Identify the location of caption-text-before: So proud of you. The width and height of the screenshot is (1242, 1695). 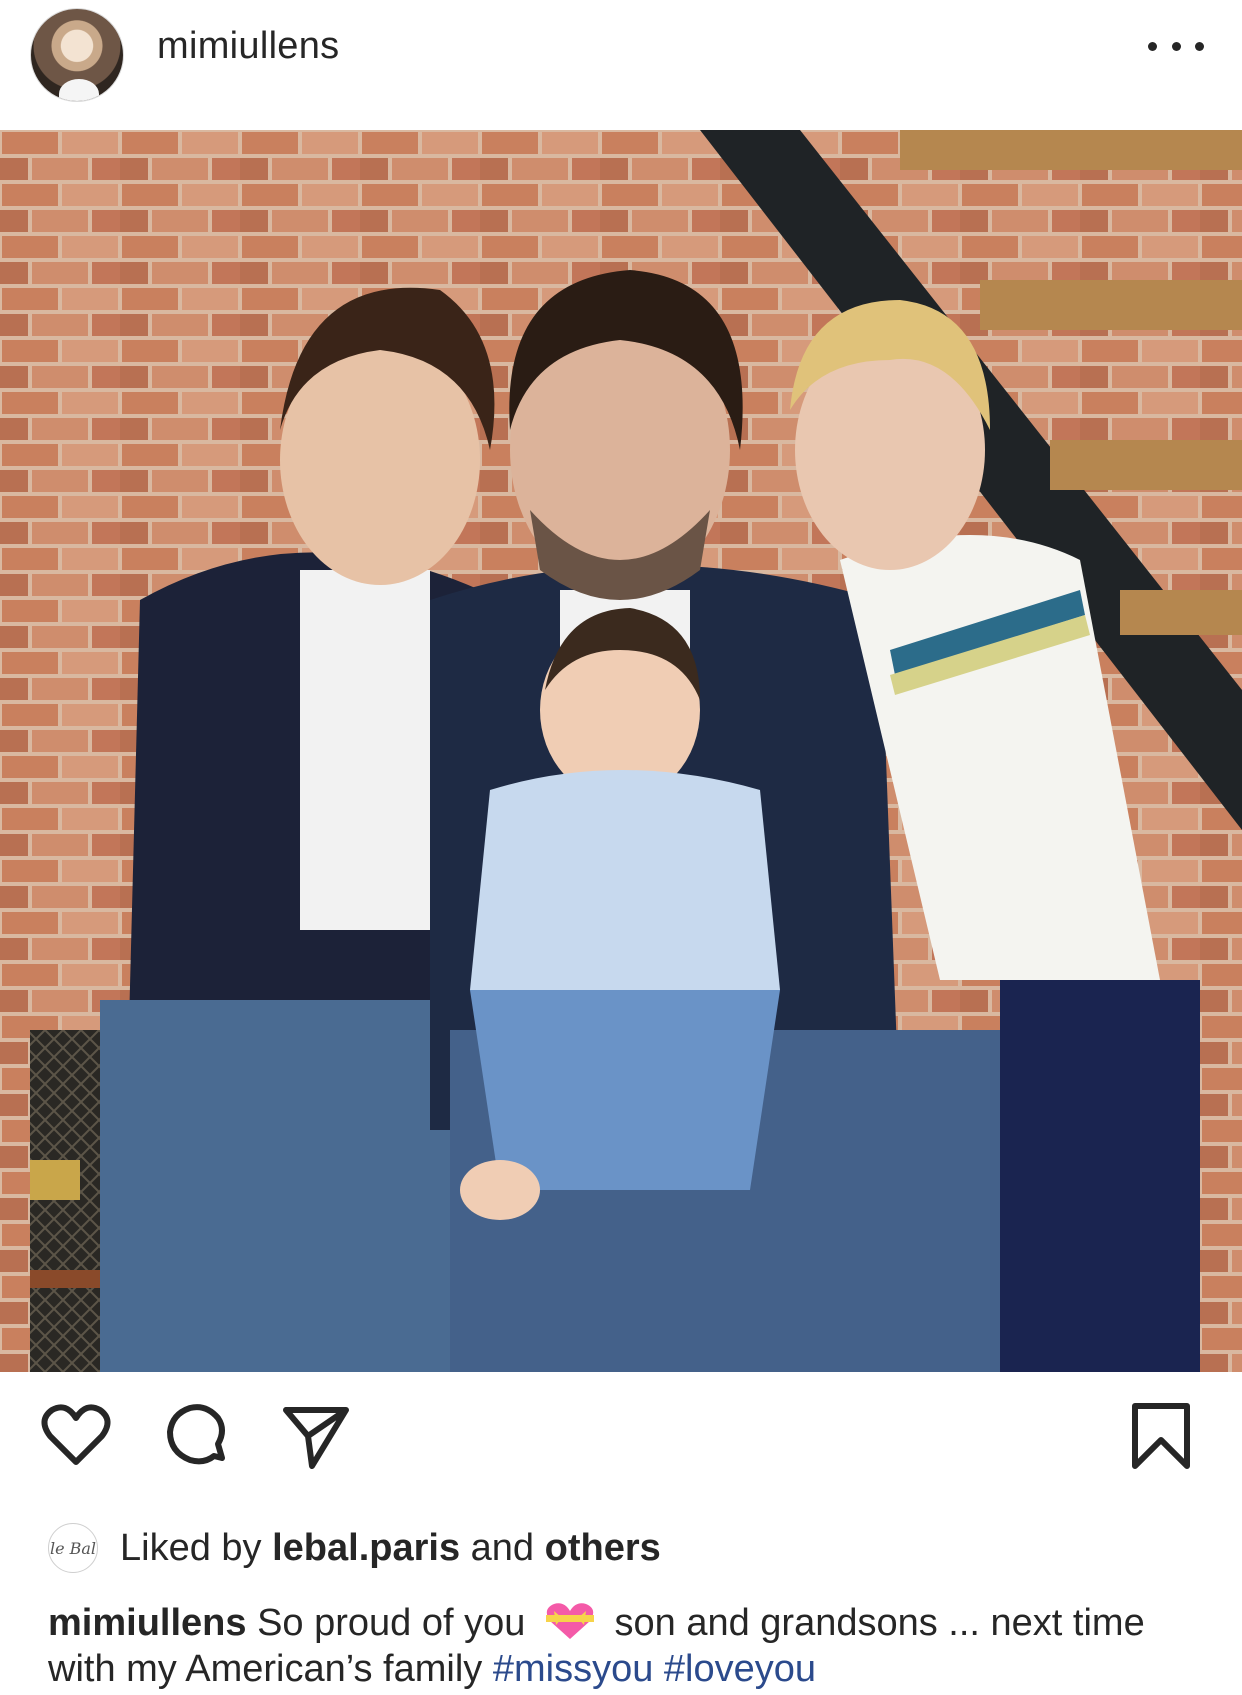
(391, 1623).